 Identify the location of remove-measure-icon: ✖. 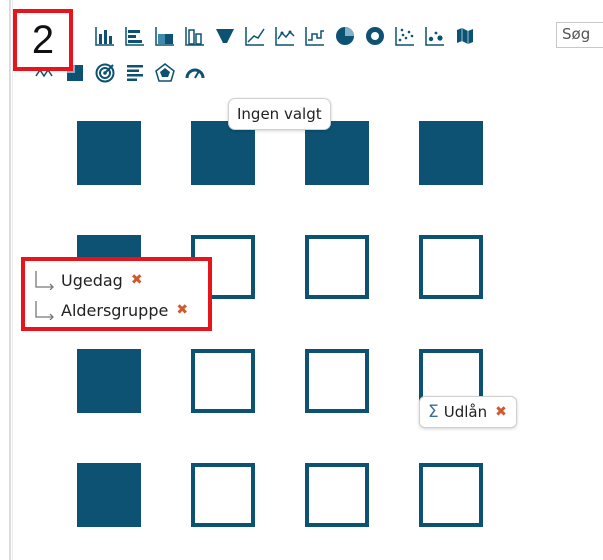
(501, 412).